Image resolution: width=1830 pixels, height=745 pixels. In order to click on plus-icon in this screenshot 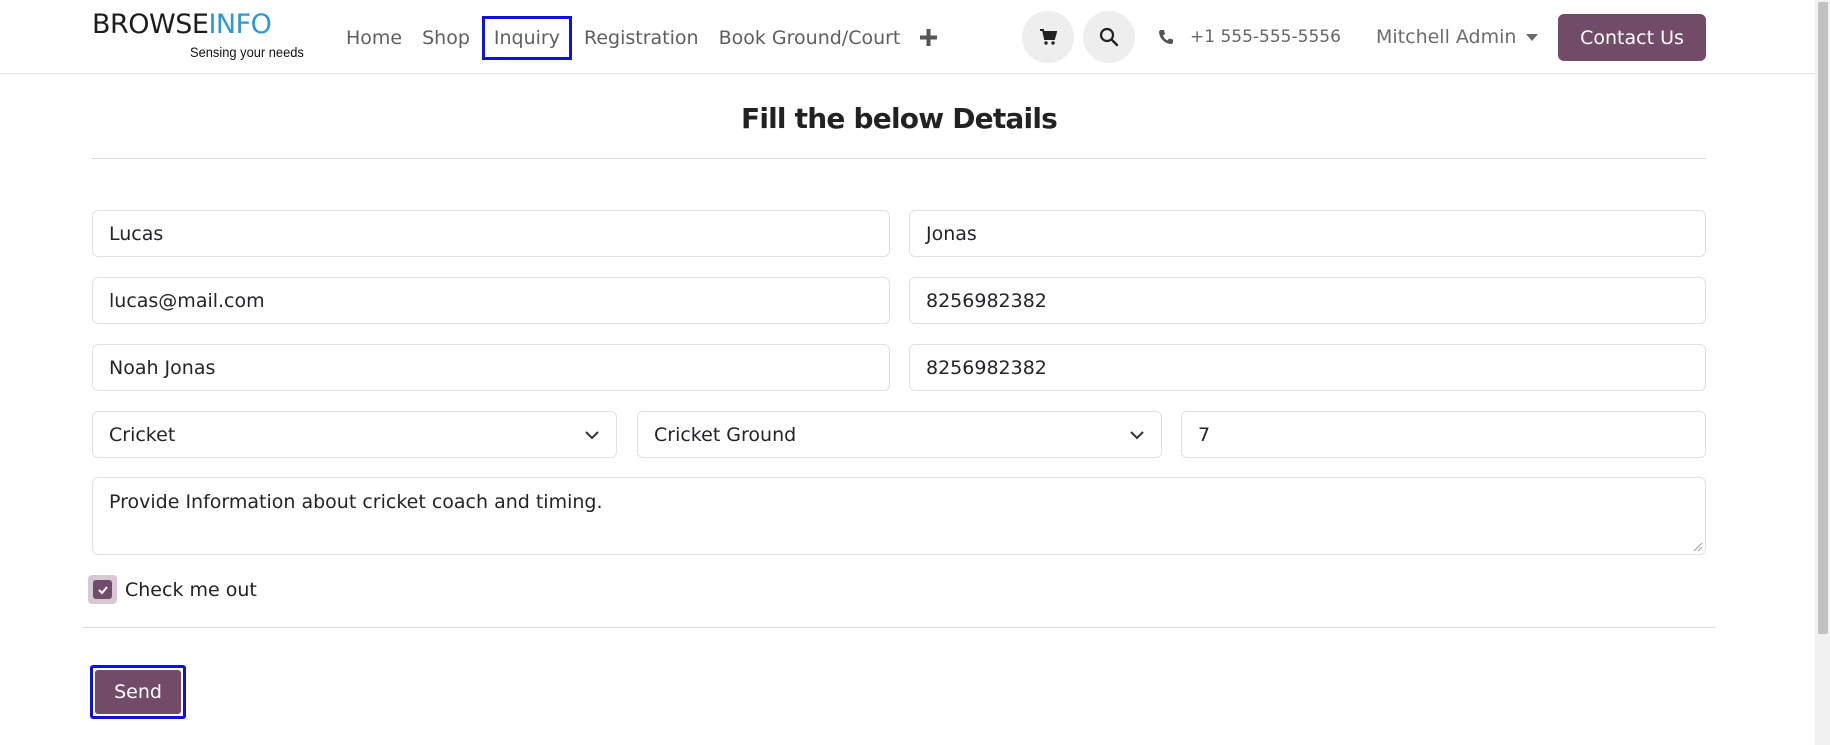, I will do `click(928, 38)`.